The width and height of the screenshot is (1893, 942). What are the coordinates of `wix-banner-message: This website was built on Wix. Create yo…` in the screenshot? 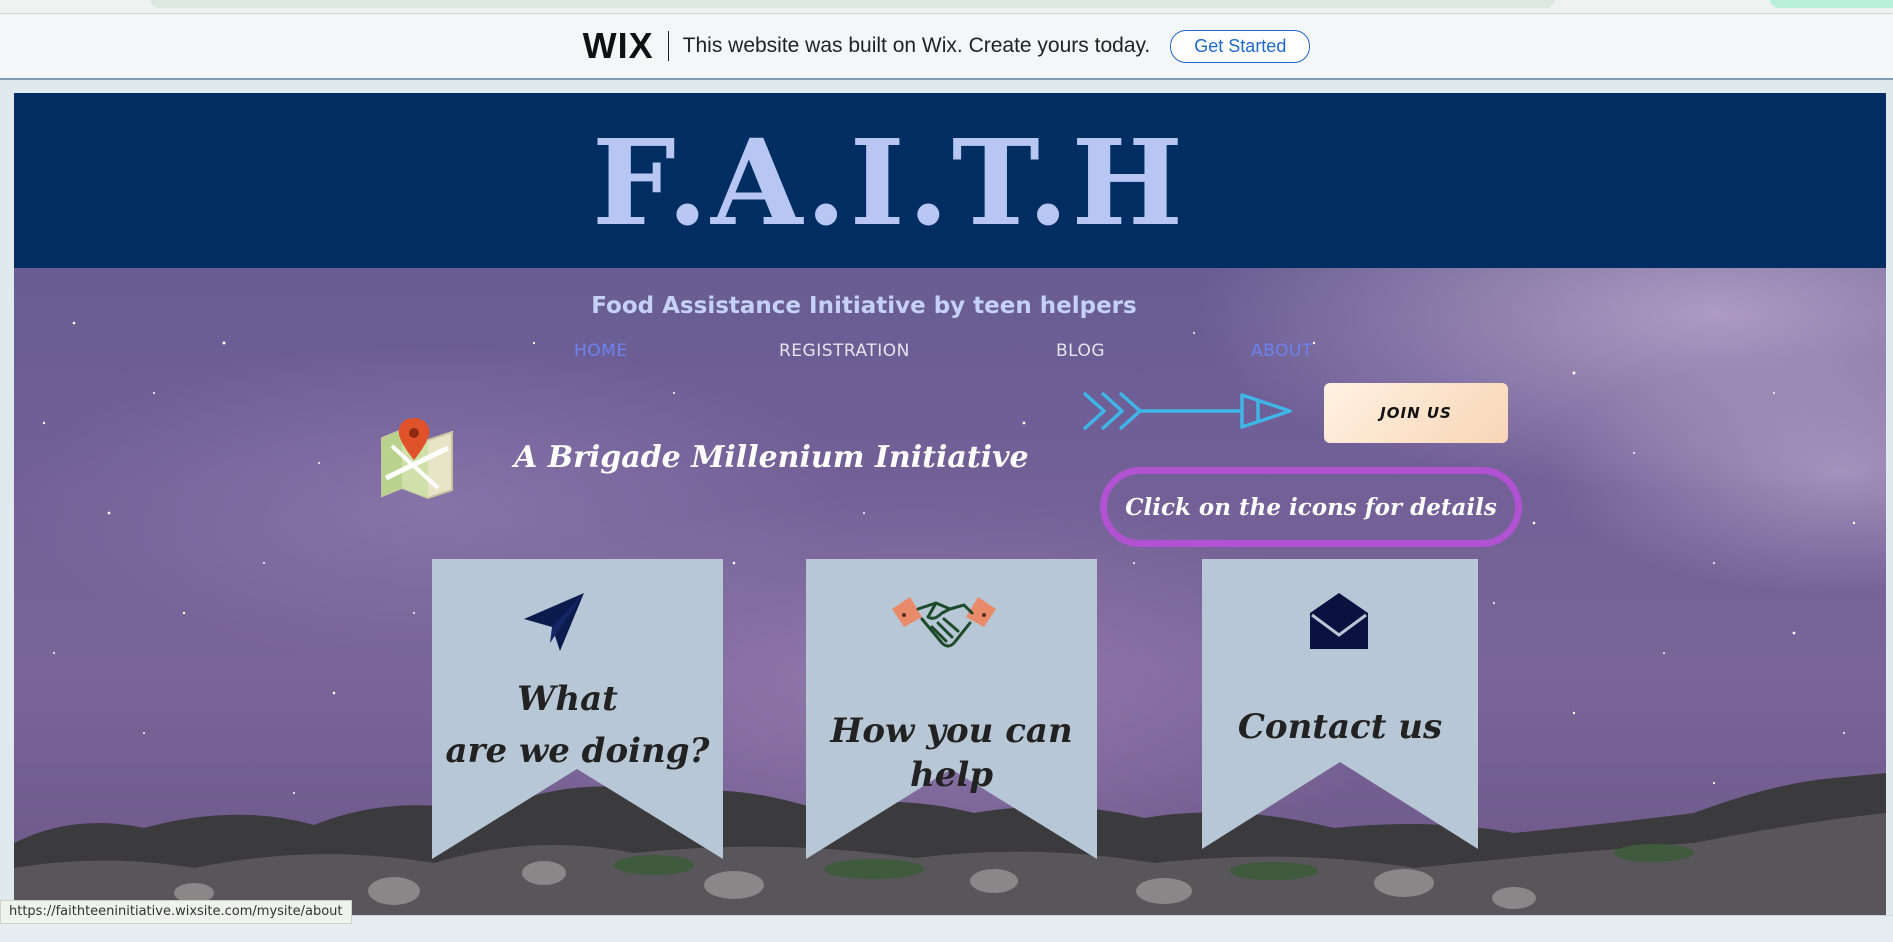 It's located at (916, 45).